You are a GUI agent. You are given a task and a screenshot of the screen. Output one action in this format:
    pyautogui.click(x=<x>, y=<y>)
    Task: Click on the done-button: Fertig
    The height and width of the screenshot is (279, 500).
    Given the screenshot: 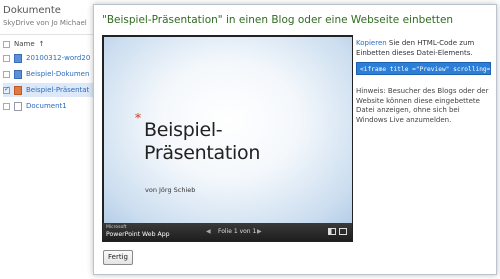 What is the action you would take?
    pyautogui.click(x=118, y=257)
    